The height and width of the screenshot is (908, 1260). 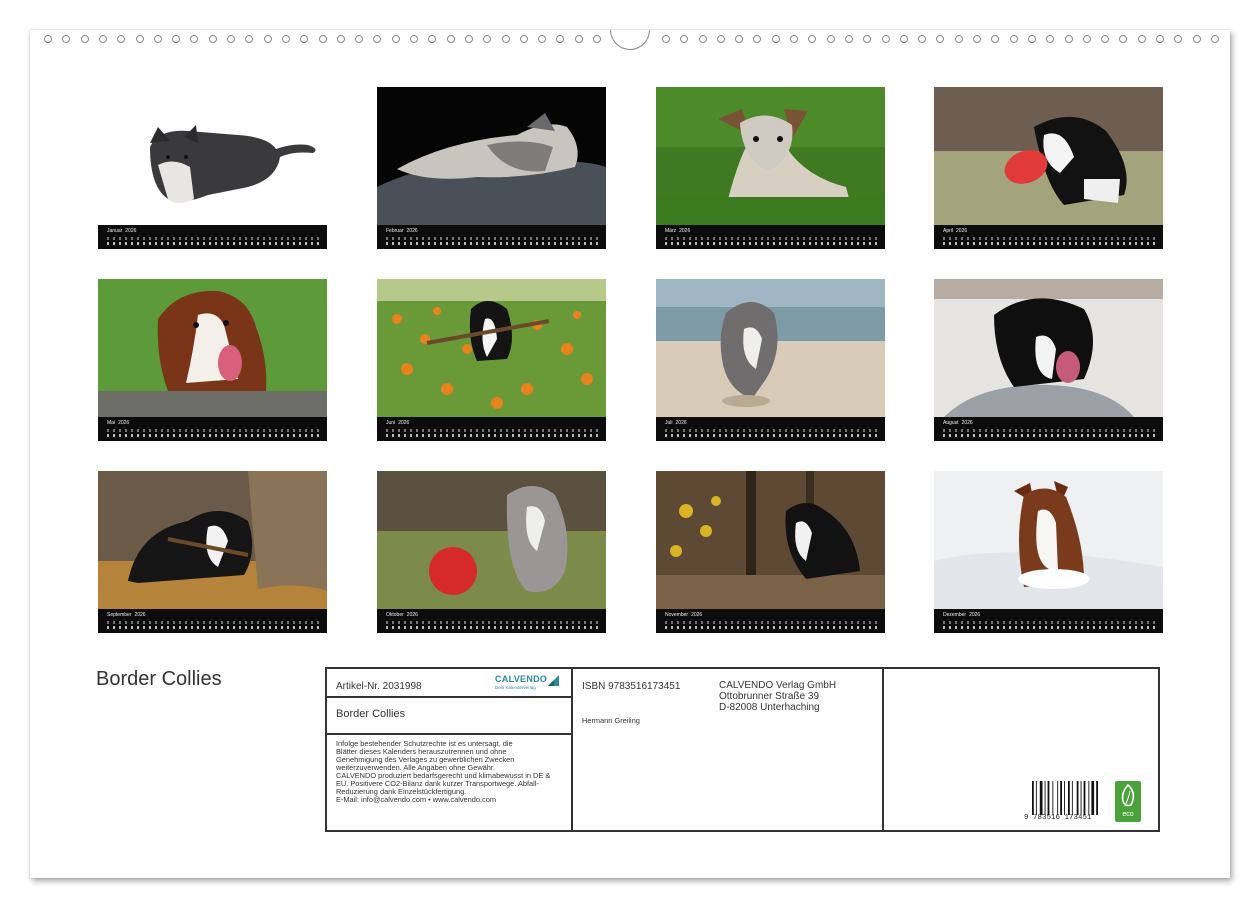 I want to click on month-thumbnail-november: November 2026, so click(x=770, y=552).